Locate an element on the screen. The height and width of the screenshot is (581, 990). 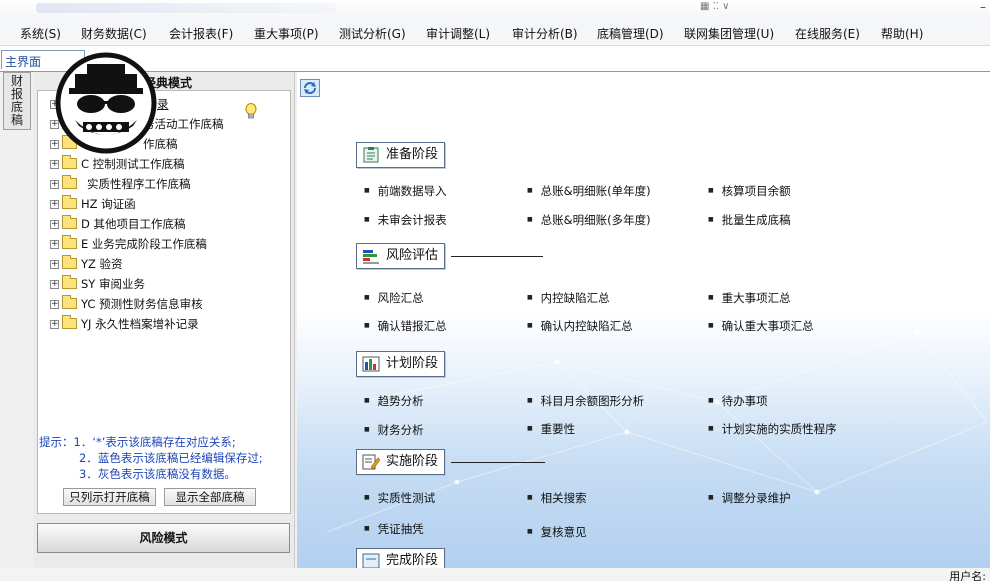
status-bar: 用户名: is located at coordinates (495, 574).